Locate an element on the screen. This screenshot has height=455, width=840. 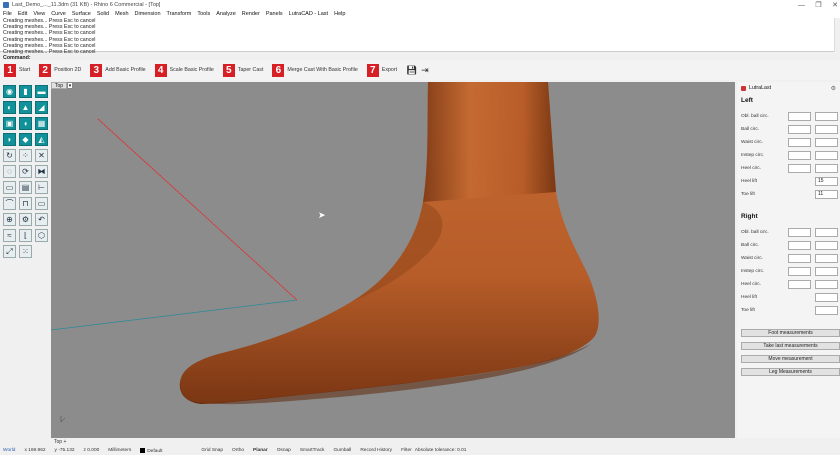
planar-toggle: Planar is located at coordinates (260, 450).